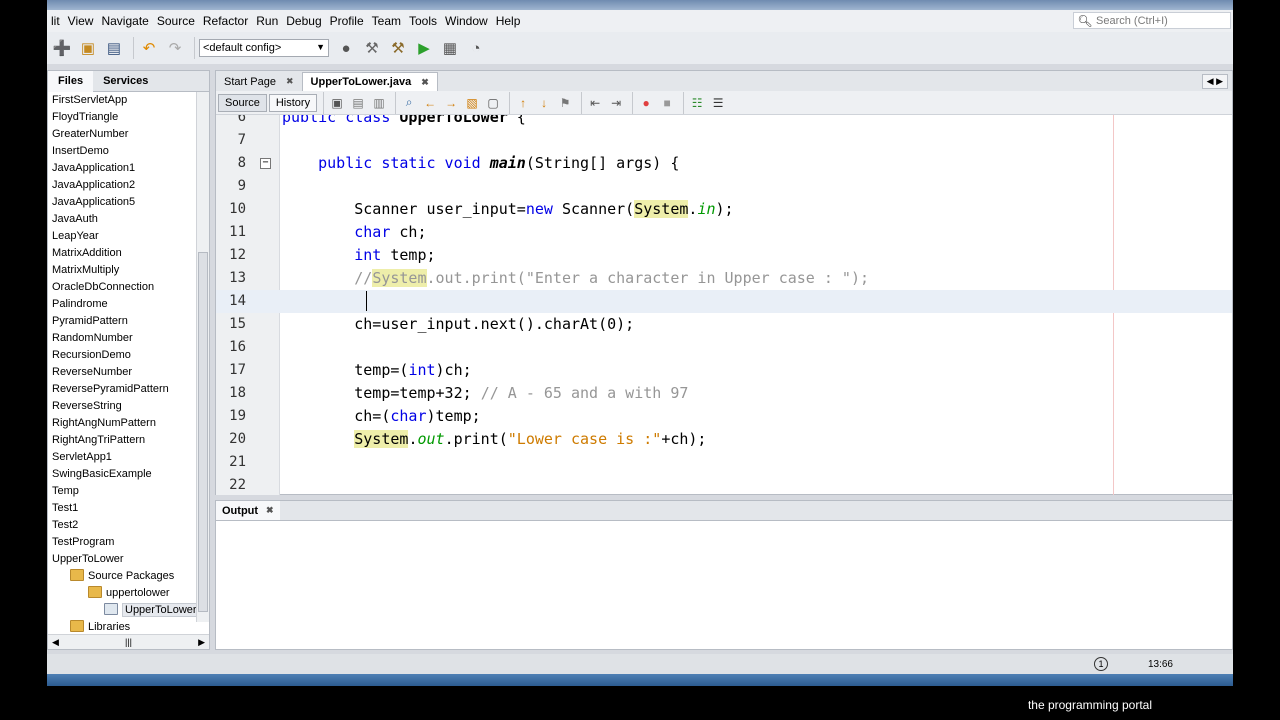  Describe the element at coordinates (123, 185) in the screenshot. I see `tree-item: JavaApplication2` at that location.